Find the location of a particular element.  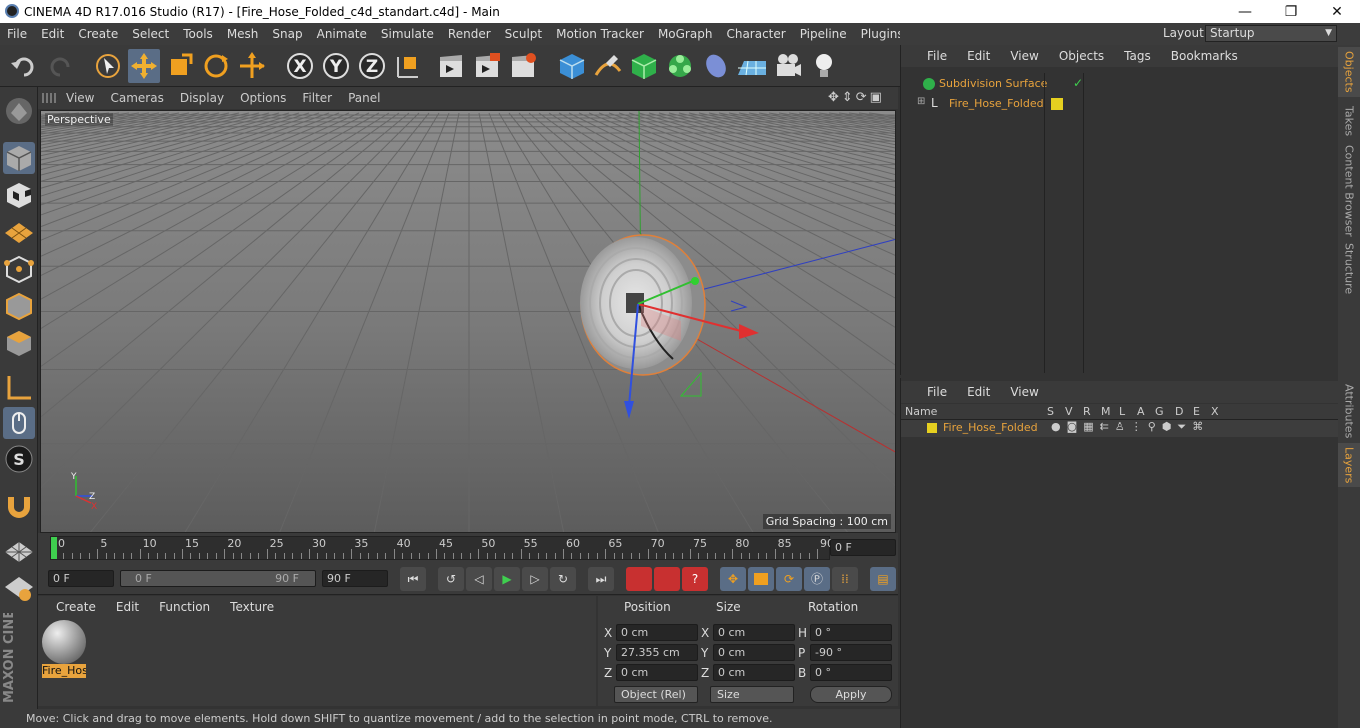

menu-snap: Snap is located at coordinates (287, 34).